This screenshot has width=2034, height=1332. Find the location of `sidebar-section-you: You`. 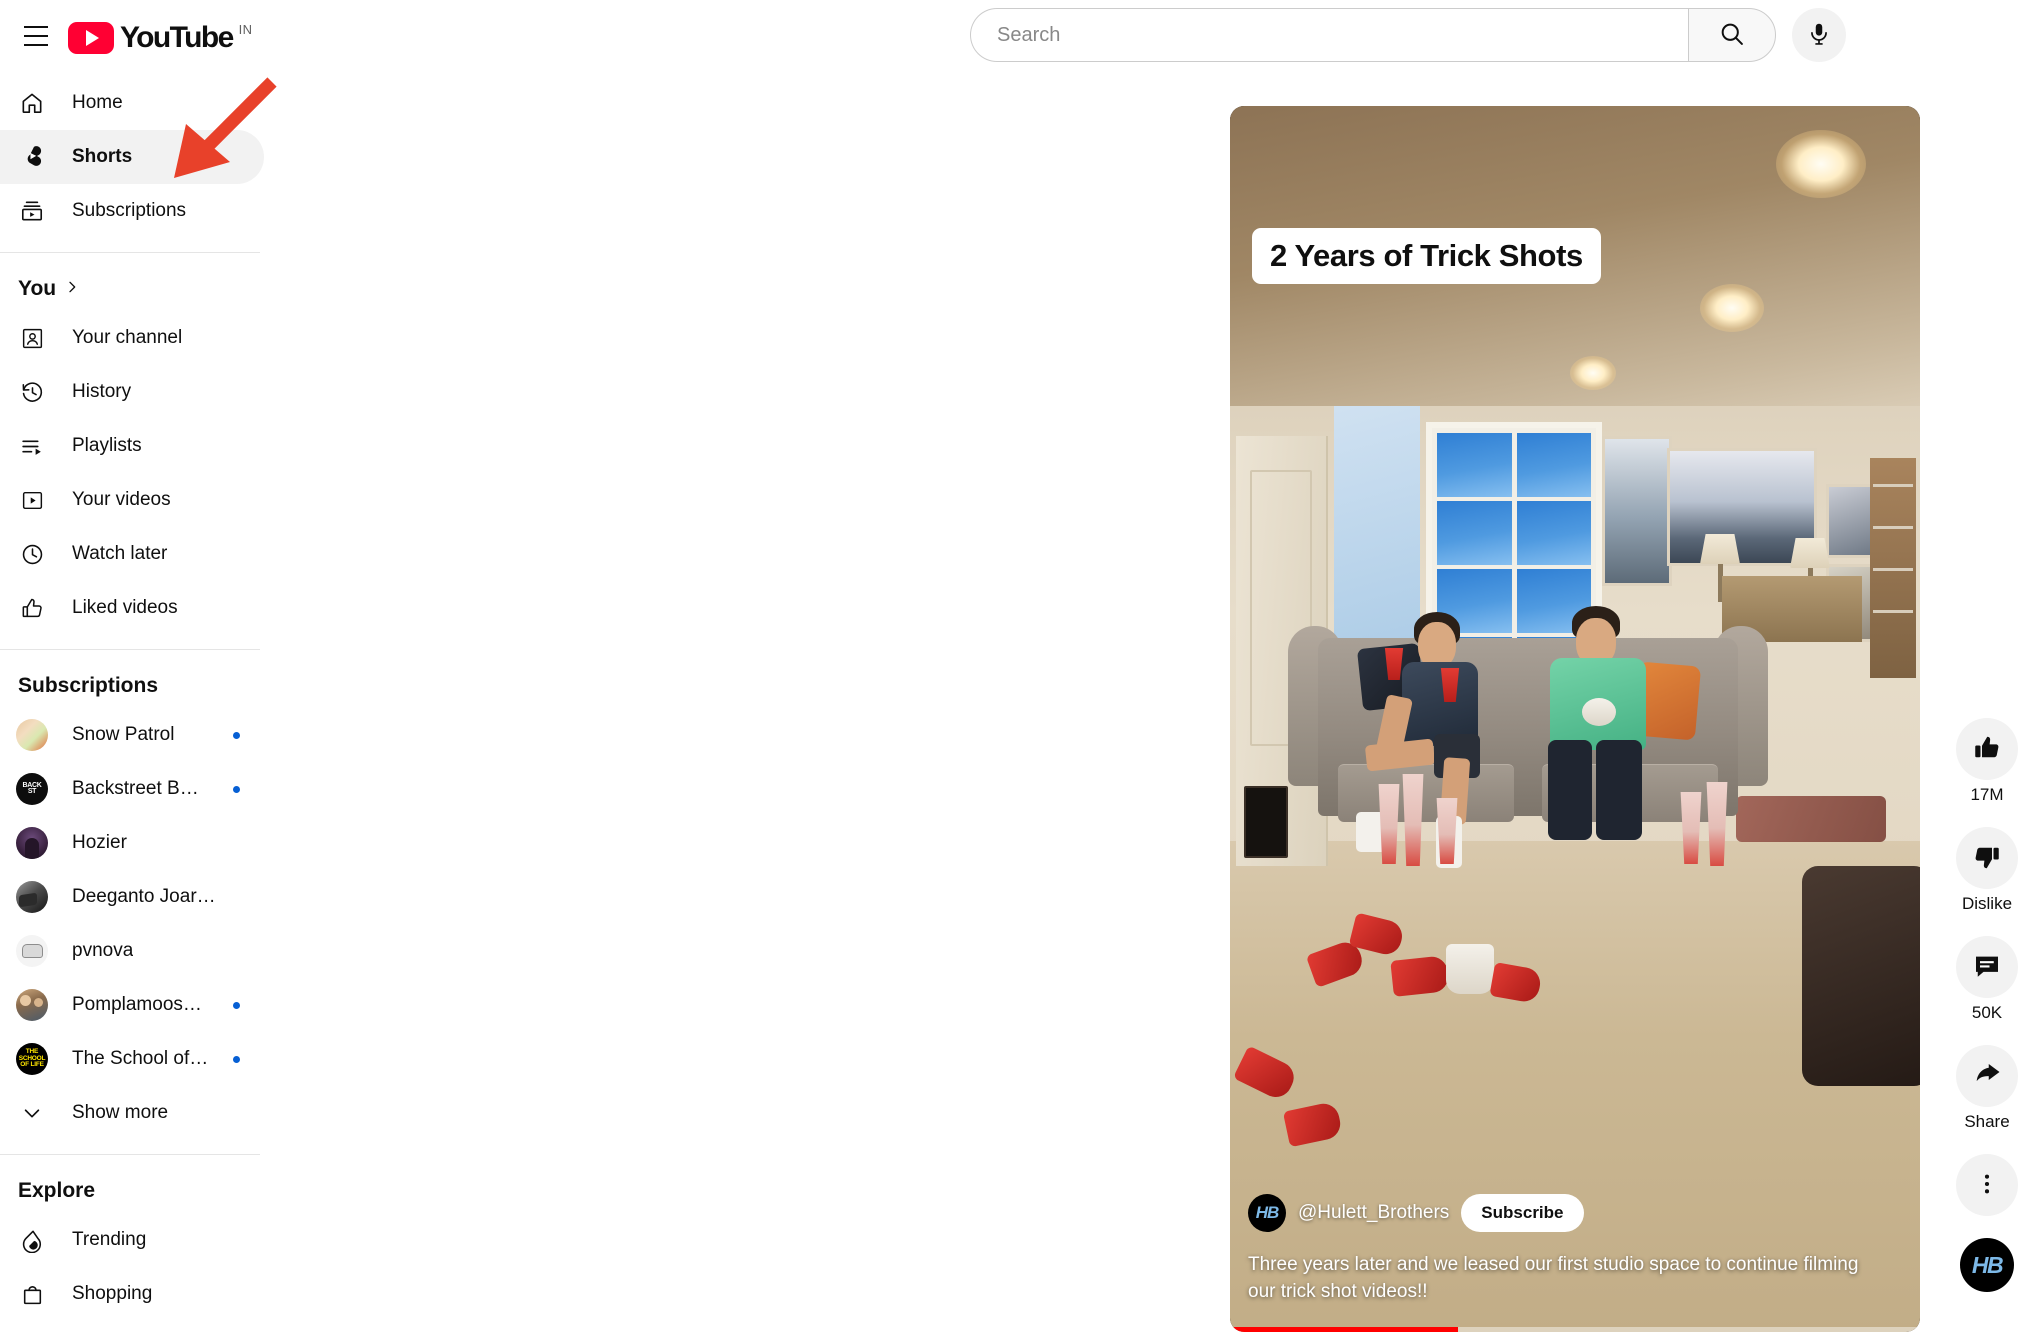

sidebar-section-you: You is located at coordinates (138, 289).